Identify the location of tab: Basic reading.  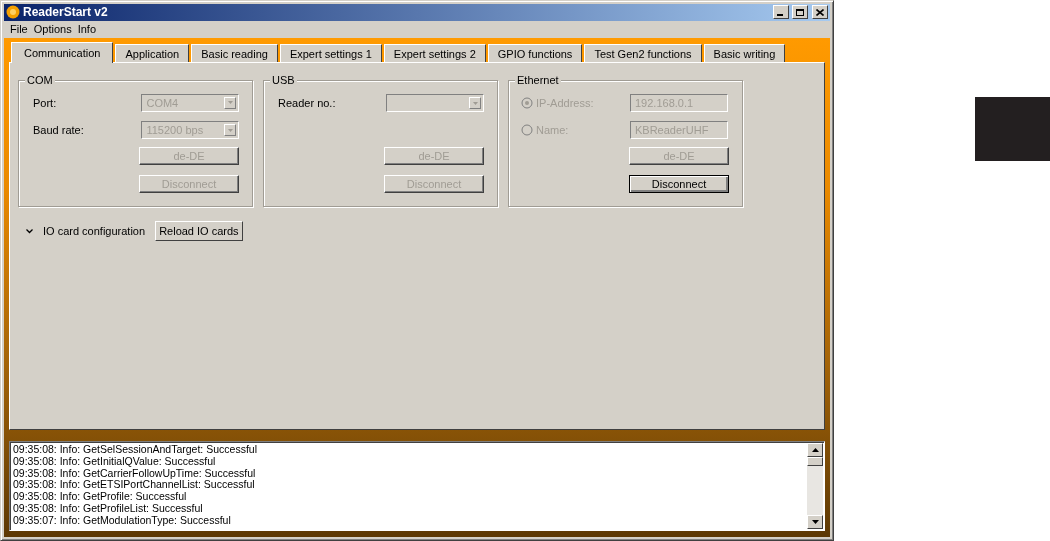
(234, 53).